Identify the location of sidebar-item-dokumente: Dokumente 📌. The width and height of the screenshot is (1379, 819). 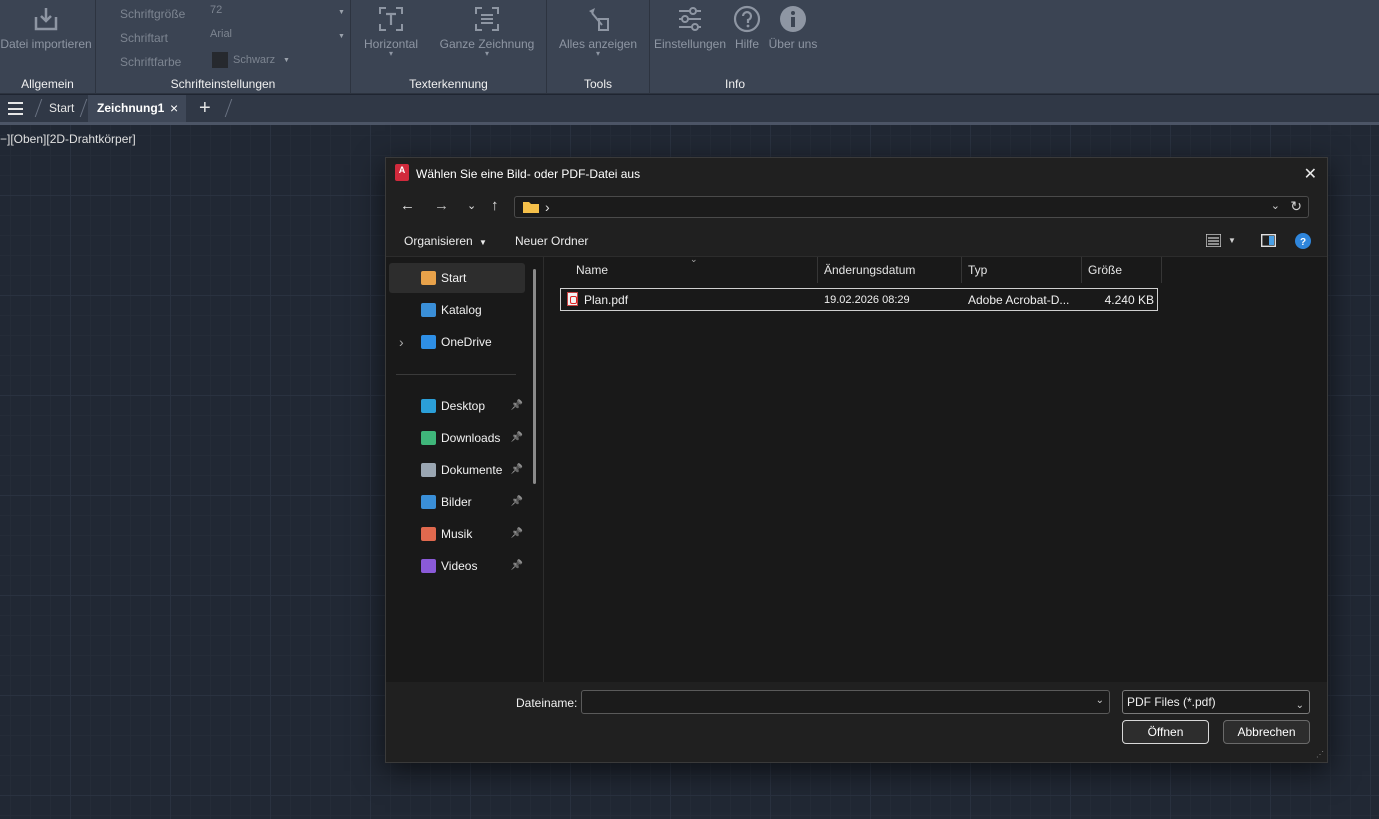
(457, 470).